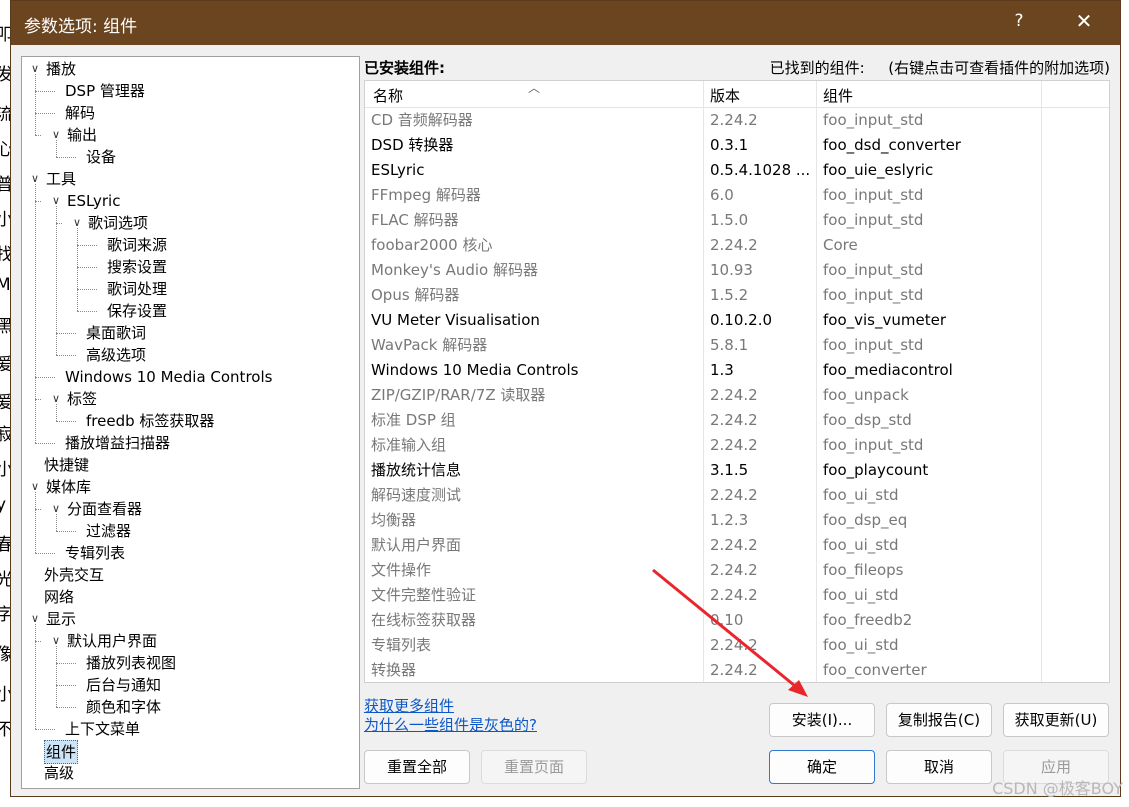 The width and height of the screenshot is (1129, 807). What do you see at coordinates (124, 707) in the screenshot?
I see `tree-item-label: 颜色和字体` at bounding box center [124, 707].